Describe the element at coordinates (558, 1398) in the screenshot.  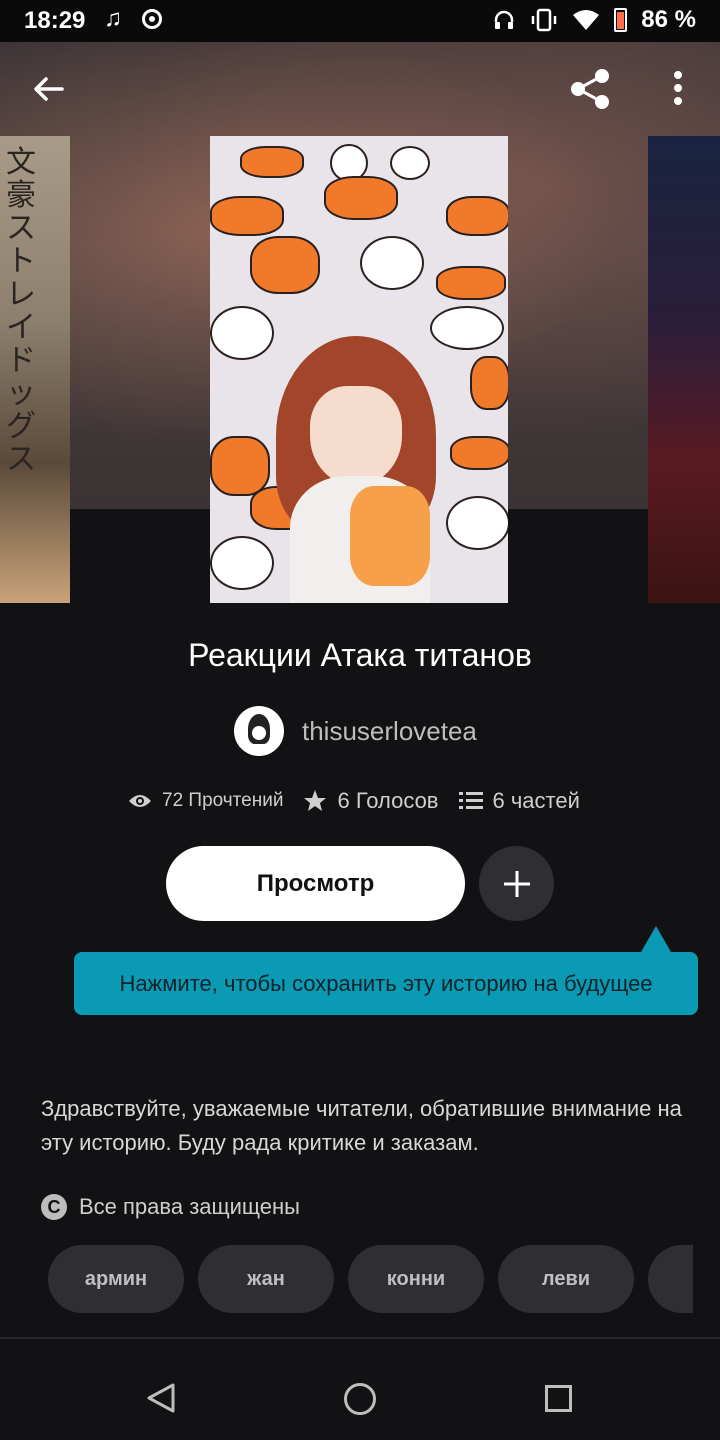
I see `nav-recents-icon` at that location.